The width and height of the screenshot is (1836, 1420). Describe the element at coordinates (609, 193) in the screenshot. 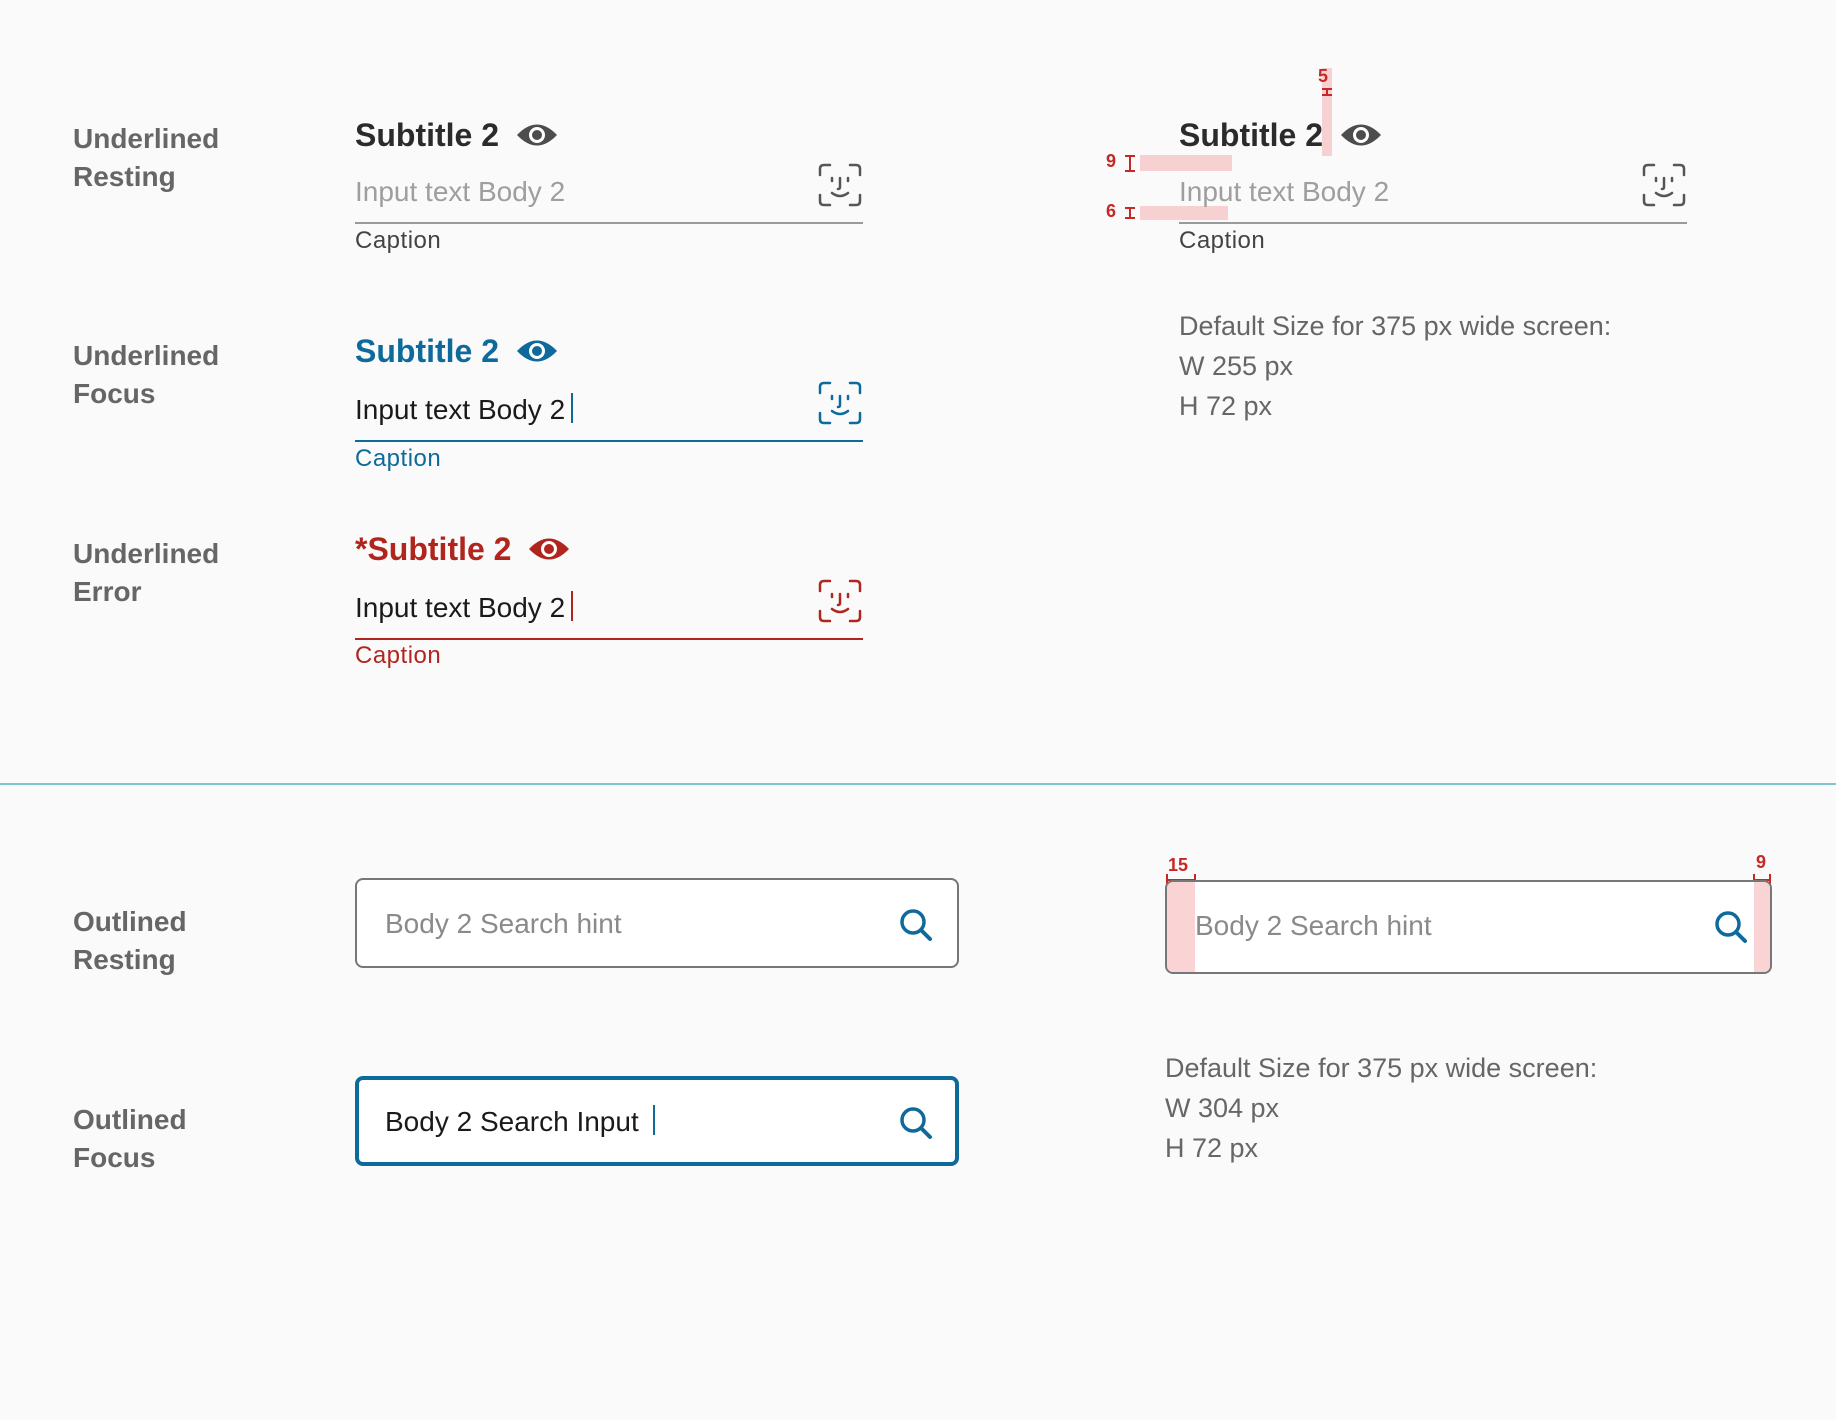

I see `underlined-resting-field: Input text Body 2` at that location.